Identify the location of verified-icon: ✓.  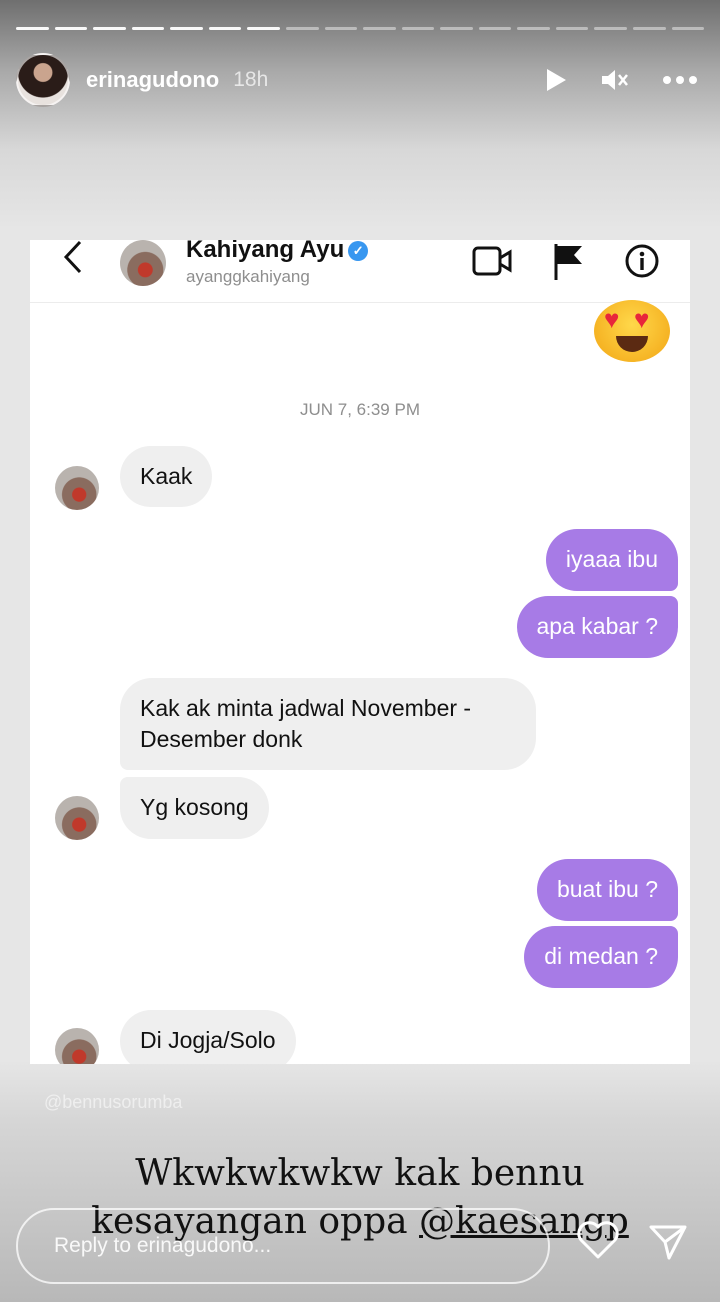
(358, 250).